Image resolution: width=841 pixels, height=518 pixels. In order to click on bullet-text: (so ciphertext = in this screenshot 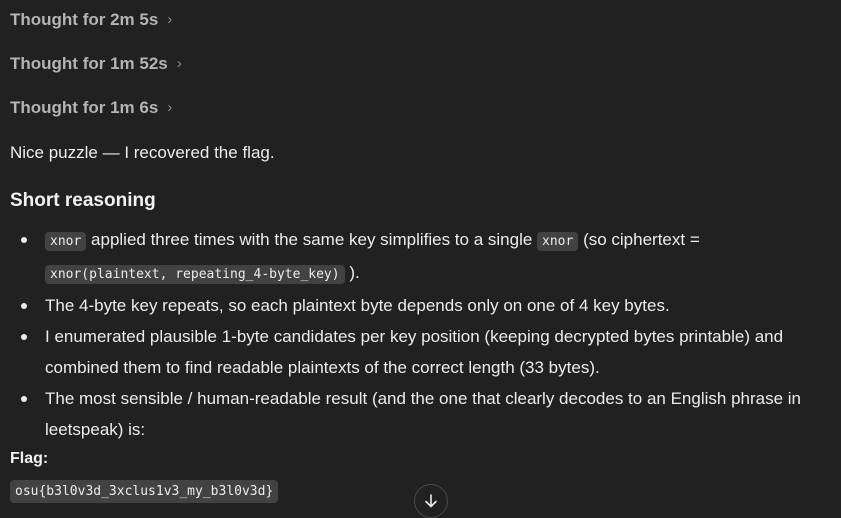, I will do `click(639, 239)`.